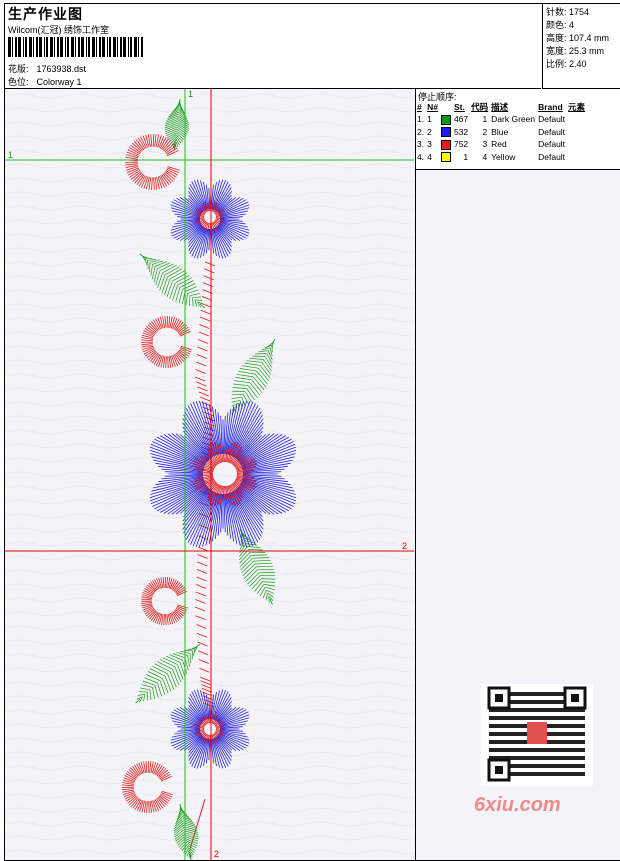 The image size is (620, 861). Describe the element at coordinates (59, 82) in the screenshot. I see `colorway-name: Colorway 1` at that location.